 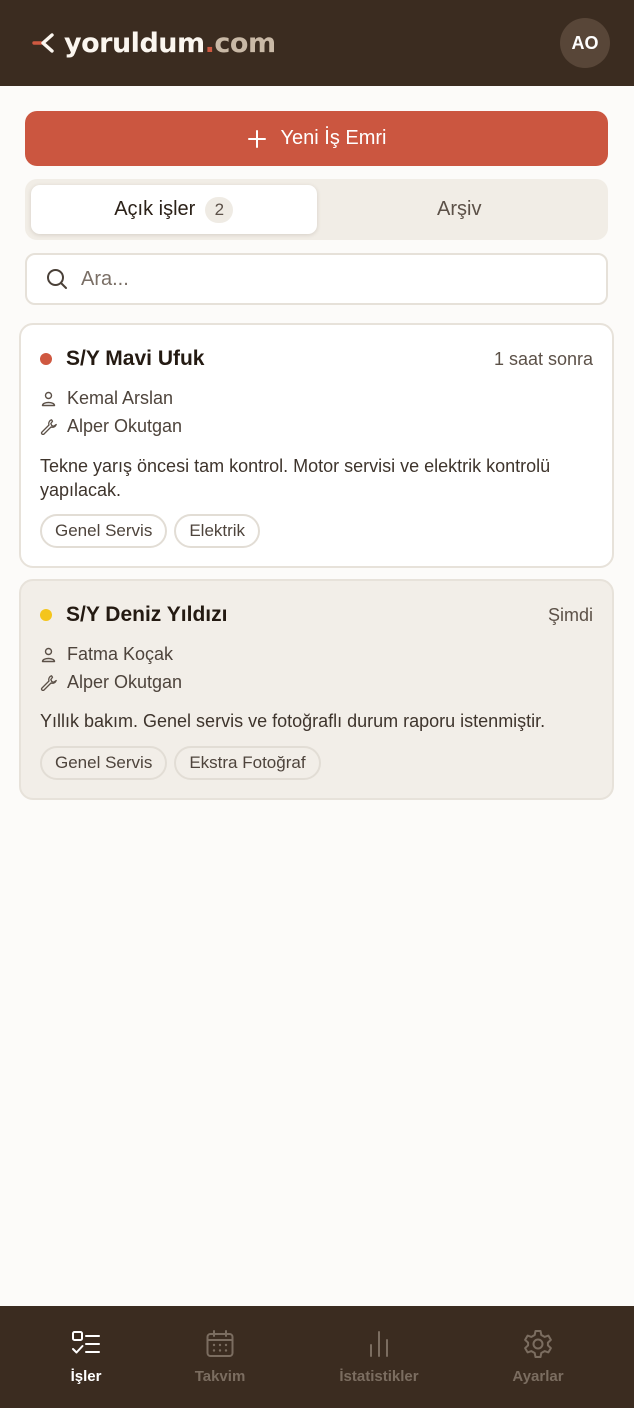 I want to click on nav-label-stats: İstatistikler, so click(x=379, y=1376).